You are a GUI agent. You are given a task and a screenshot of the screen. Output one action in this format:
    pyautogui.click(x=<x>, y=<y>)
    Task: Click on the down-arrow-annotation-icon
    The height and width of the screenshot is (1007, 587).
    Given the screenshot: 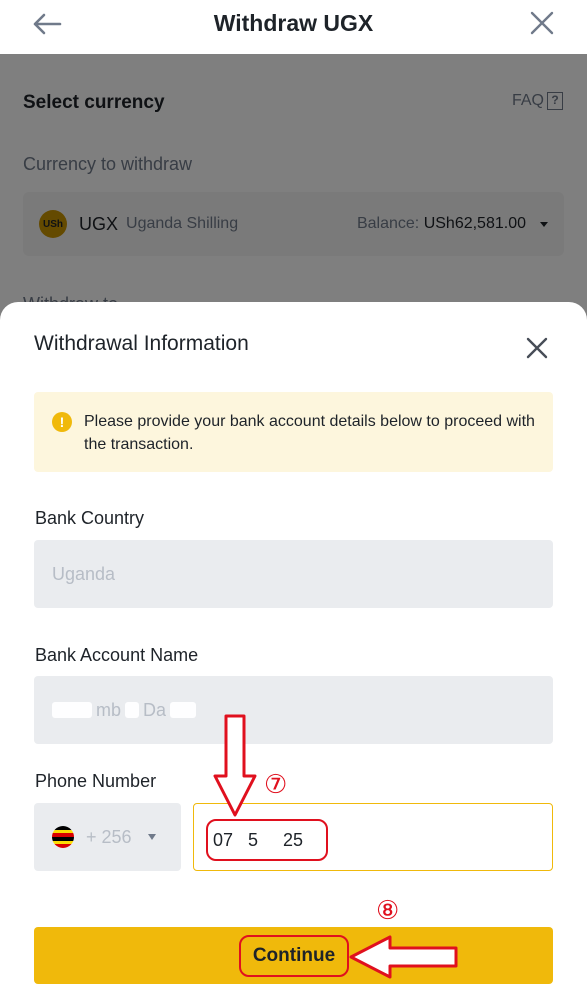 What is the action you would take?
    pyautogui.click(x=235, y=765)
    